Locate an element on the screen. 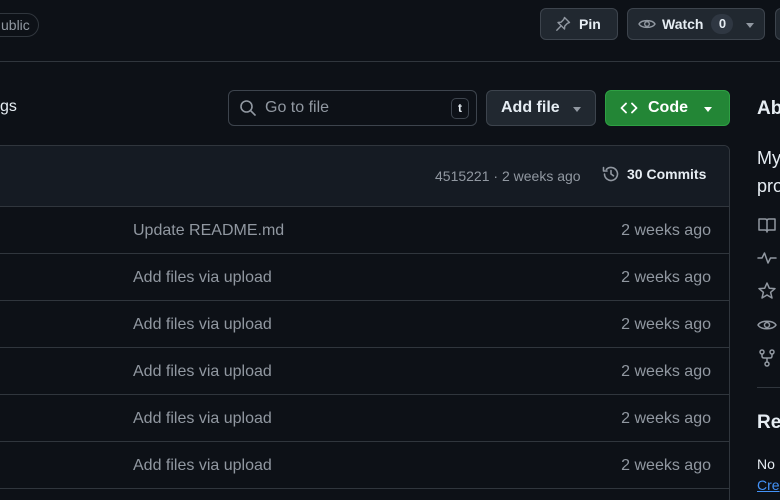 The height and width of the screenshot is (500, 780). commits-link: 30 Commits is located at coordinates (653, 174).